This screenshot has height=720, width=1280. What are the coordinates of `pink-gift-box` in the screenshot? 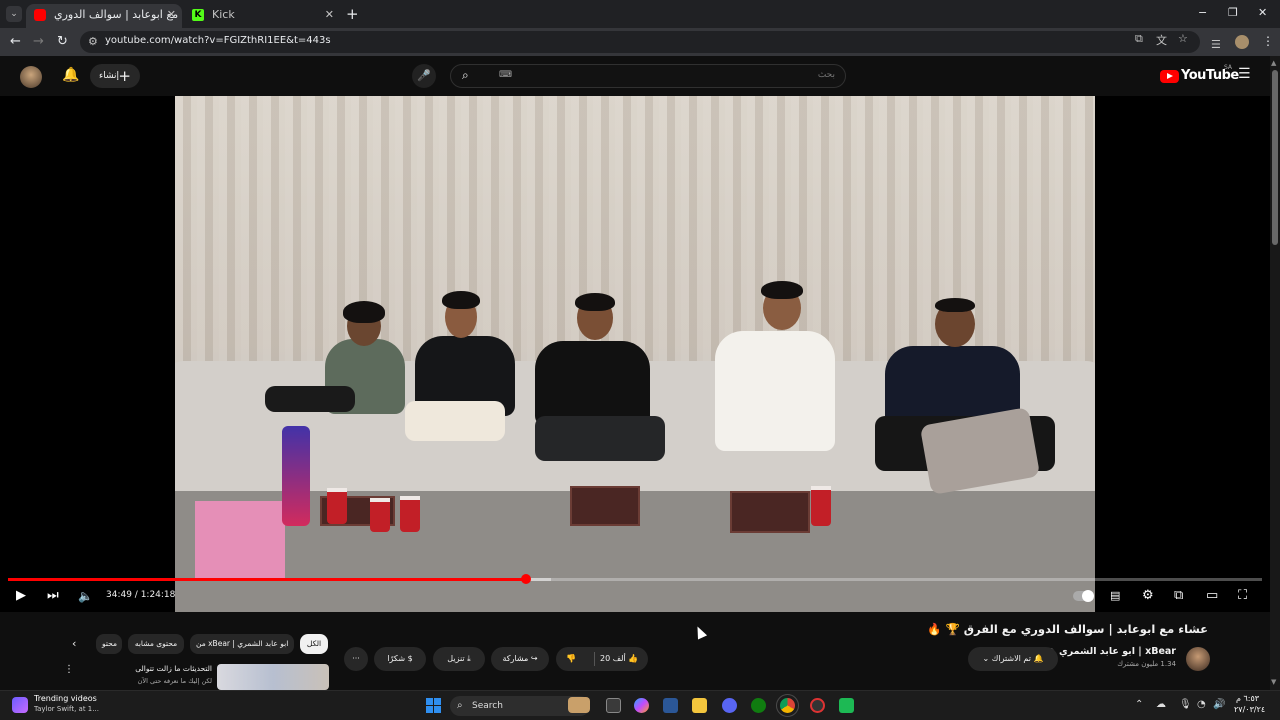 It's located at (240, 540).